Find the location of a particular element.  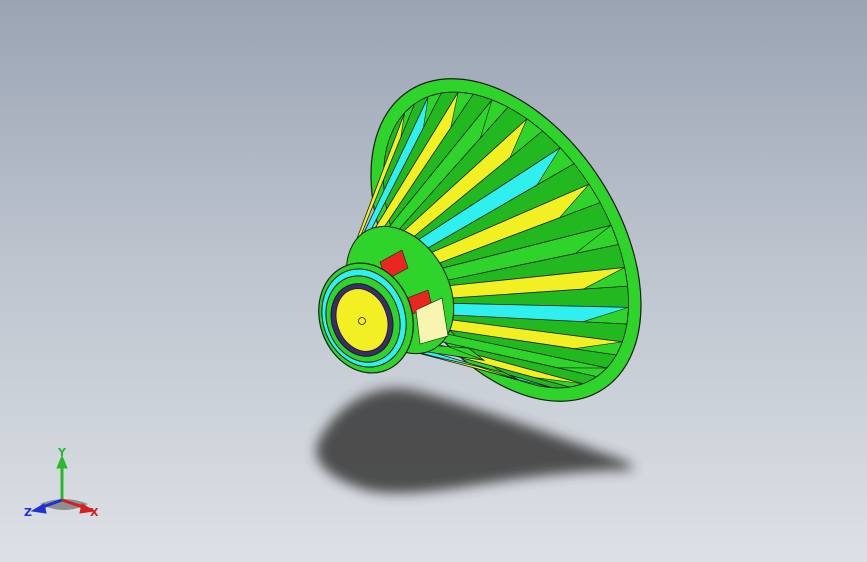

triad-z-arrow is located at coordinates (38, 508).